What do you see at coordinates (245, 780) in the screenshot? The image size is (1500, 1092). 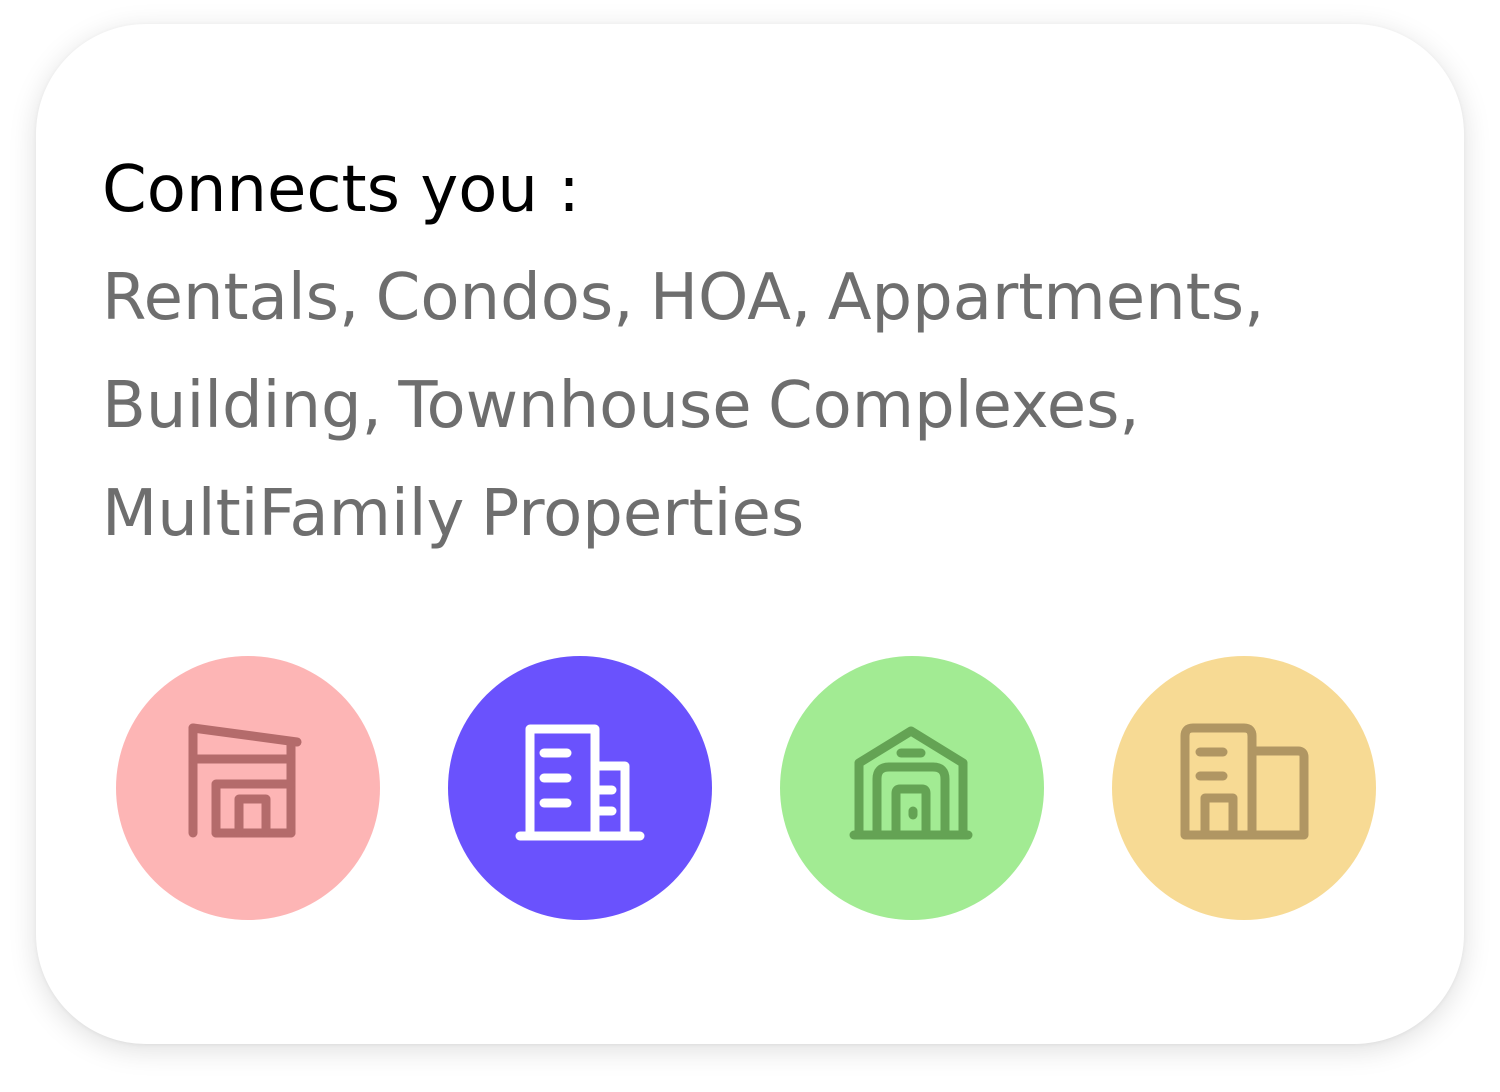 I see `storefront-icon` at bounding box center [245, 780].